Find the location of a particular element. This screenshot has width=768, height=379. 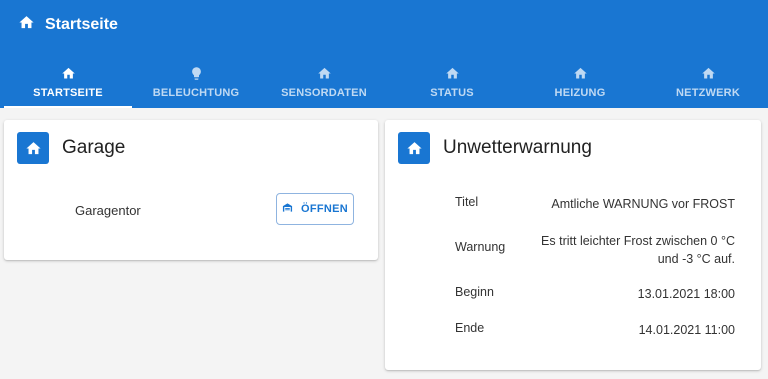

tab-label: STARTSEITE is located at coordinates (68, 93).